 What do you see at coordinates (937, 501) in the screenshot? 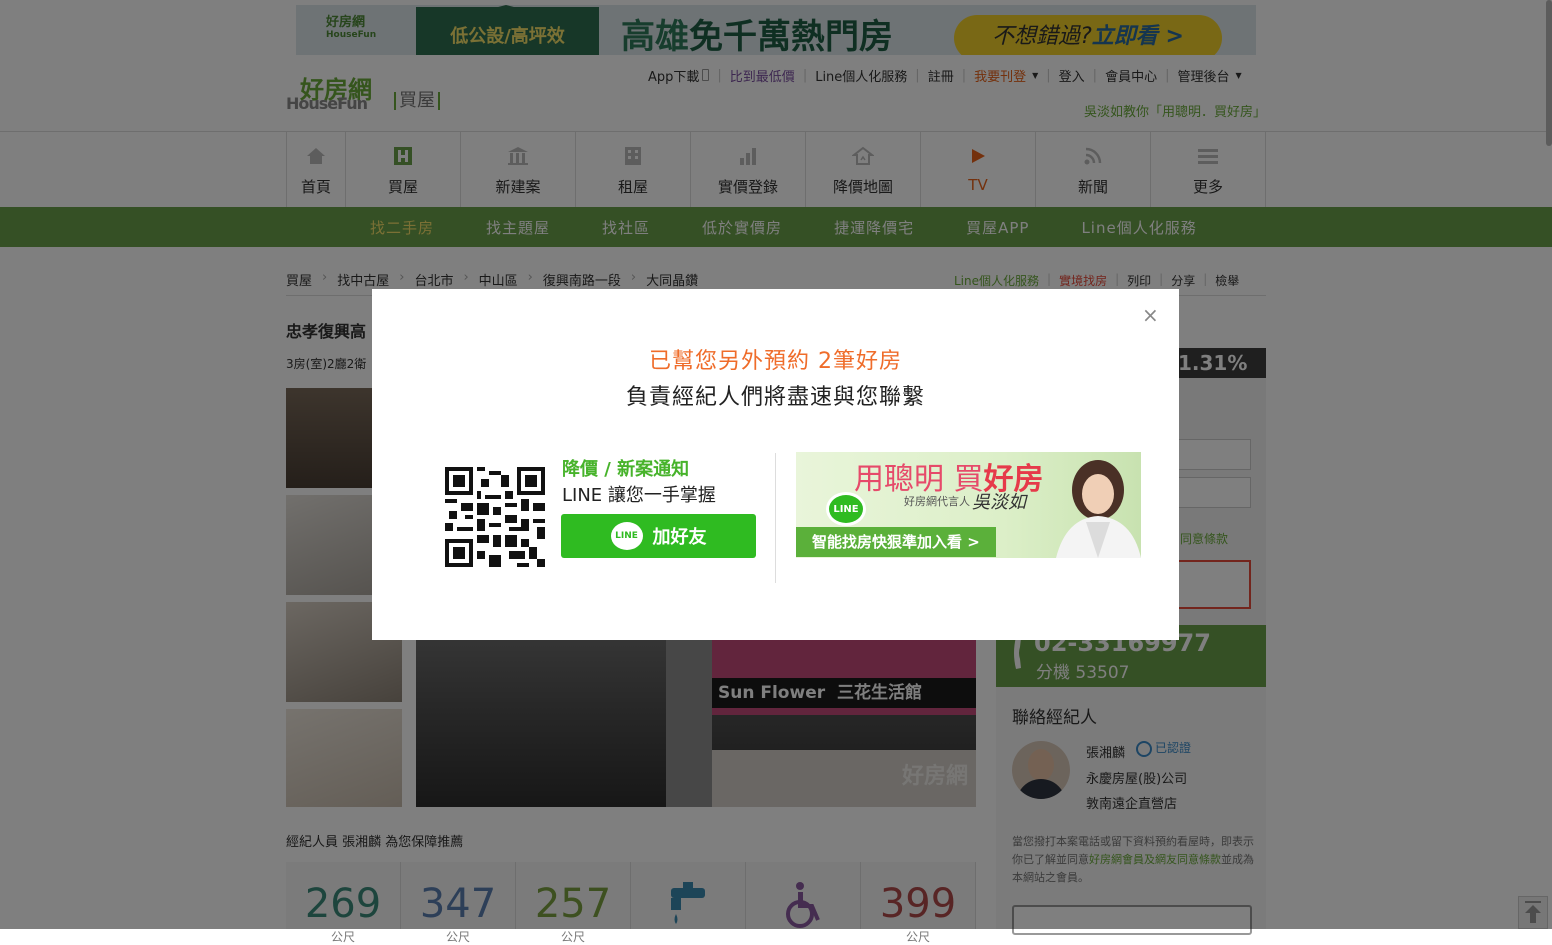
I see `ad-spokesperson-label: 好房網代言人` at bounding box center [937, 501].